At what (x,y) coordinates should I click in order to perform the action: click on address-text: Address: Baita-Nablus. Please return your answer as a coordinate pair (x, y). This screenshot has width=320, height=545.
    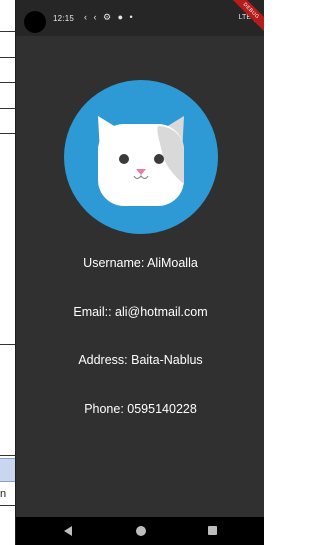
    Looking at the image, I should click on (140, 360).